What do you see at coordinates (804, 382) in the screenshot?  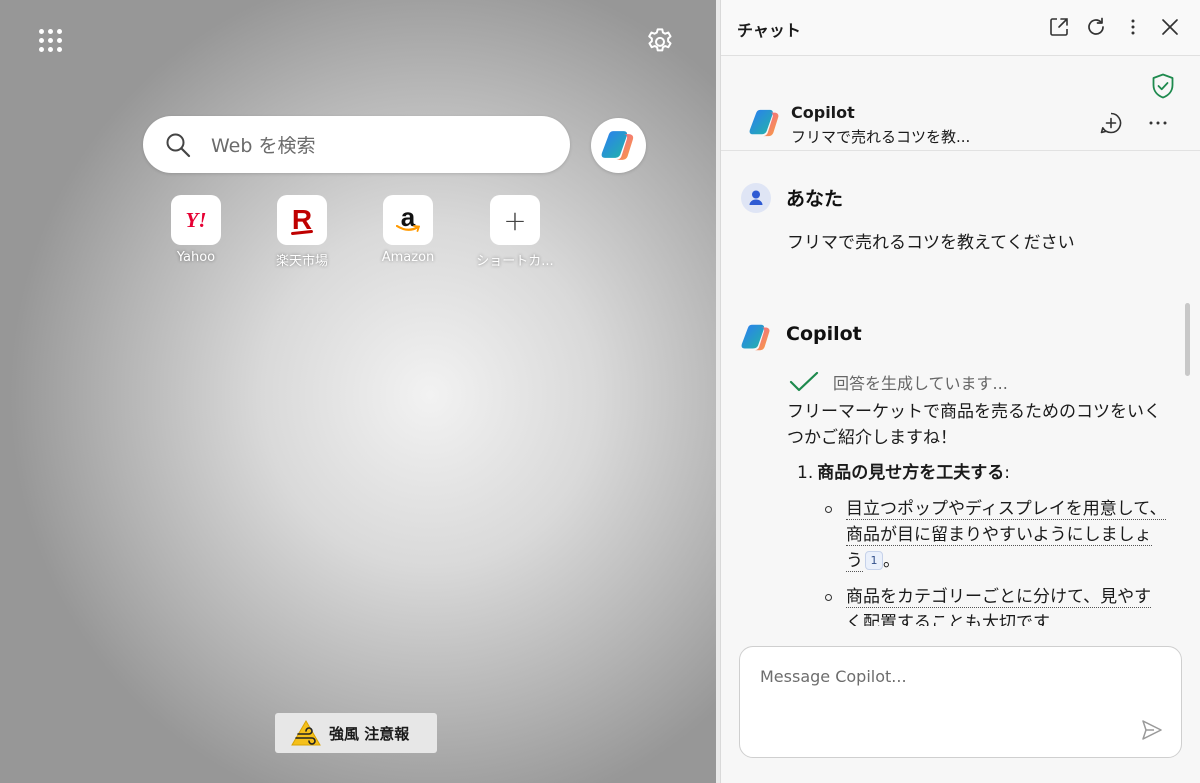 I see `checkmark-icon` at bounding box center [804, 382].